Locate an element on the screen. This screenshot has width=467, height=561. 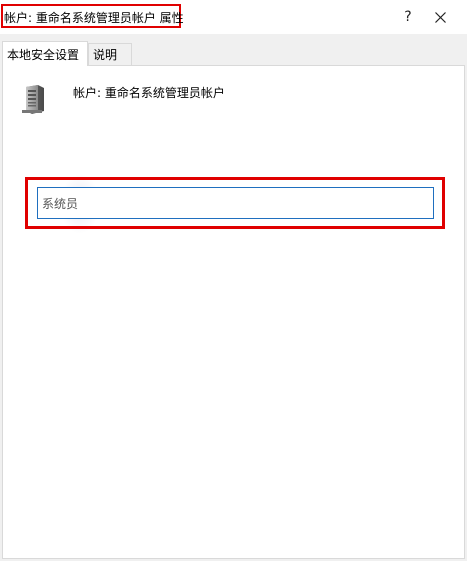
help-icon: ? is located at coordinates (408, 17).